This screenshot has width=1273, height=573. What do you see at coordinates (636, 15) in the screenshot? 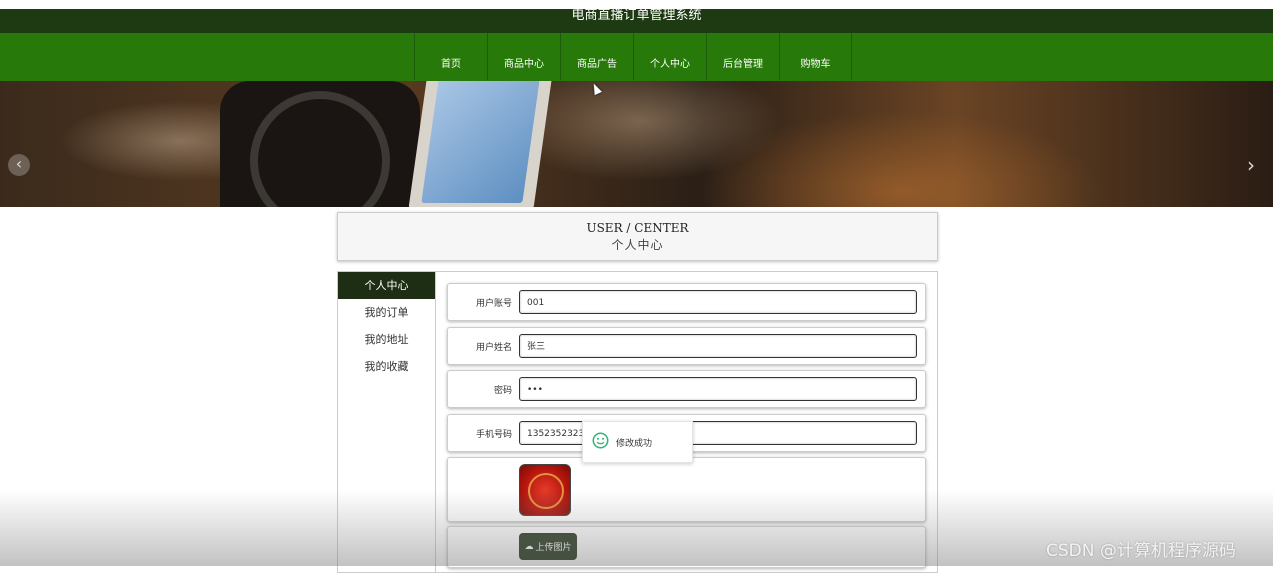
I see `site-title: 电商直播订单管理系统` at bounding box center [636, 15].